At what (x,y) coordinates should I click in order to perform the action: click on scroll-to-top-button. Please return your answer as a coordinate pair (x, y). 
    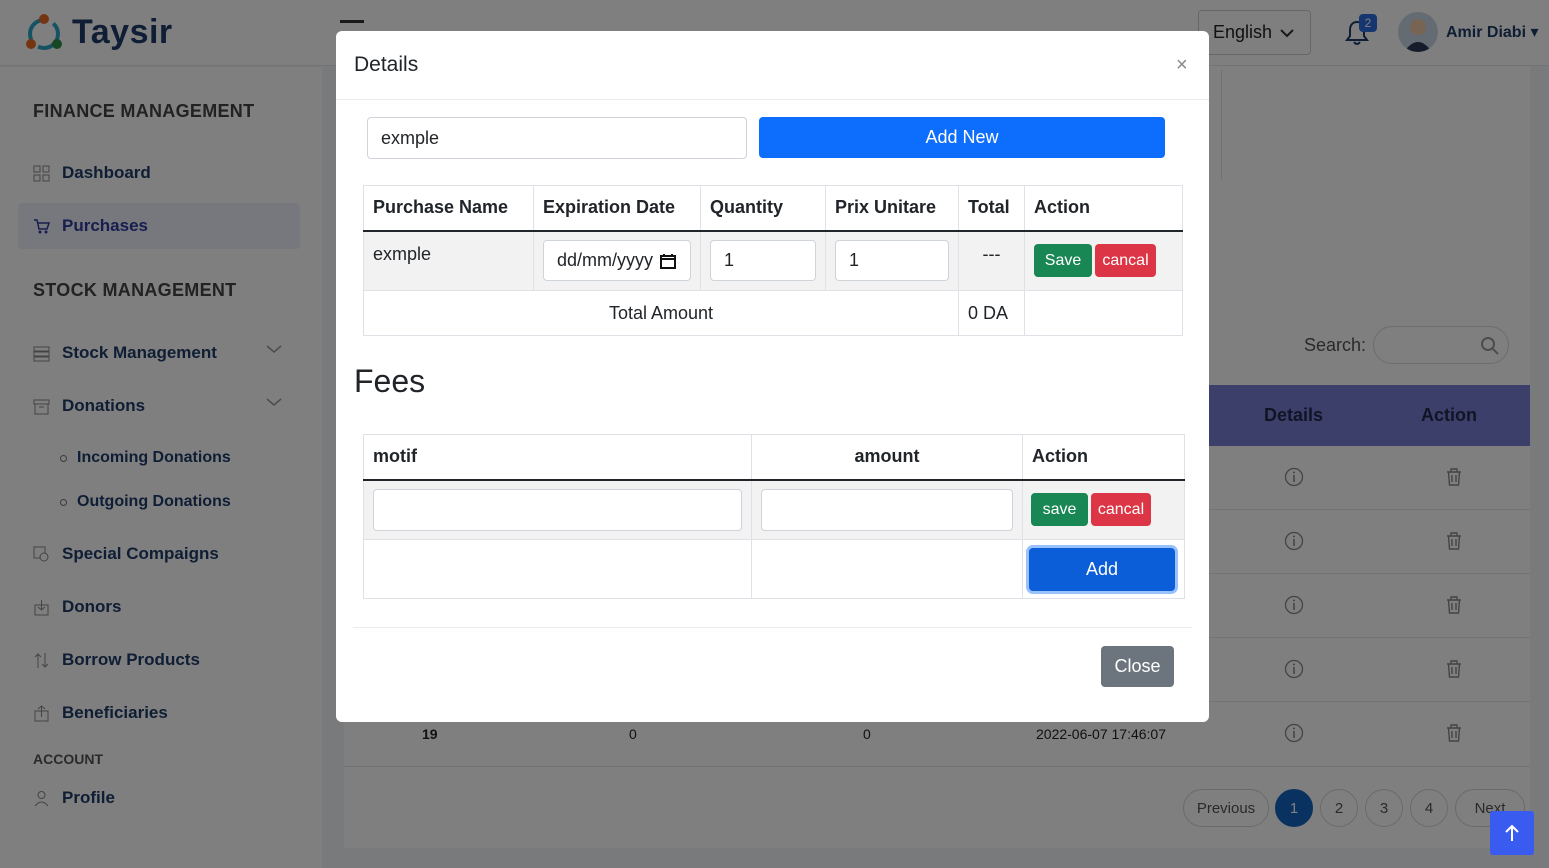
    Looking at the image, I should click on (1512, 833).